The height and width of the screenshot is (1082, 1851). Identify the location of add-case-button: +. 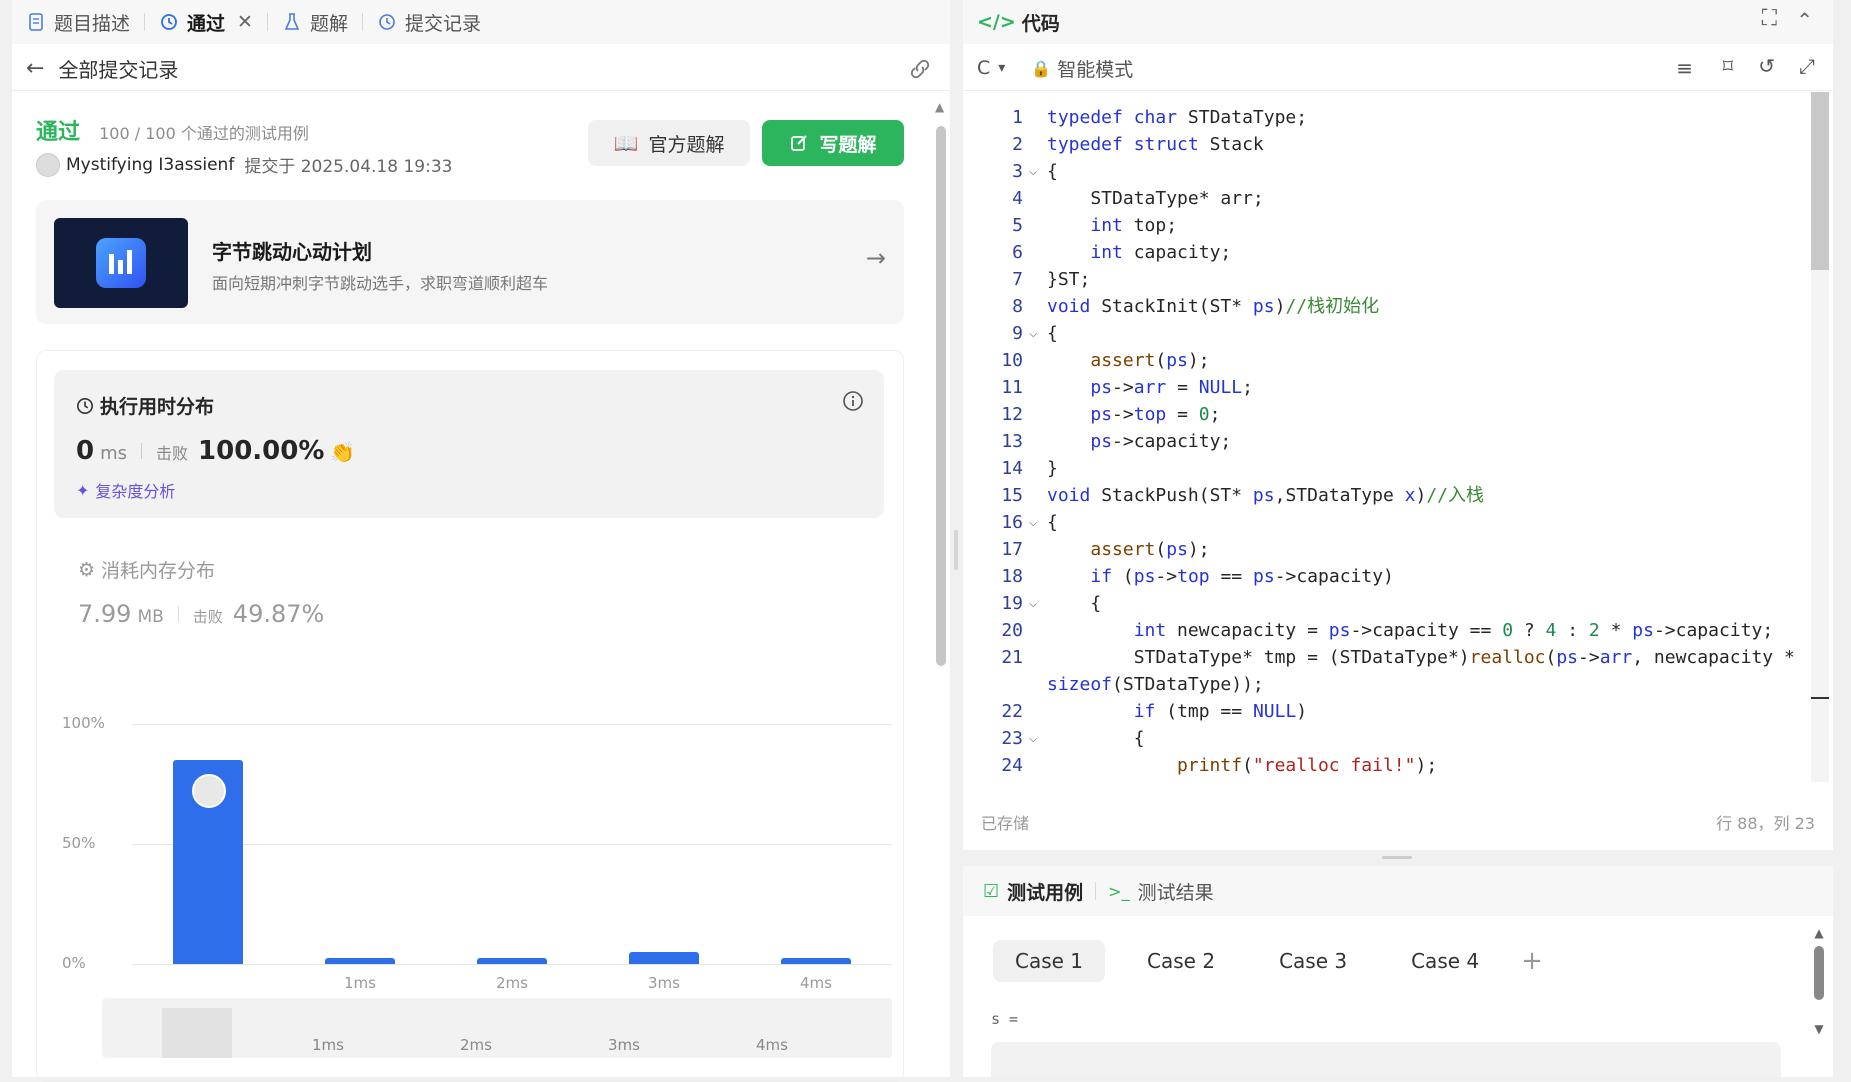
(1532, 961).